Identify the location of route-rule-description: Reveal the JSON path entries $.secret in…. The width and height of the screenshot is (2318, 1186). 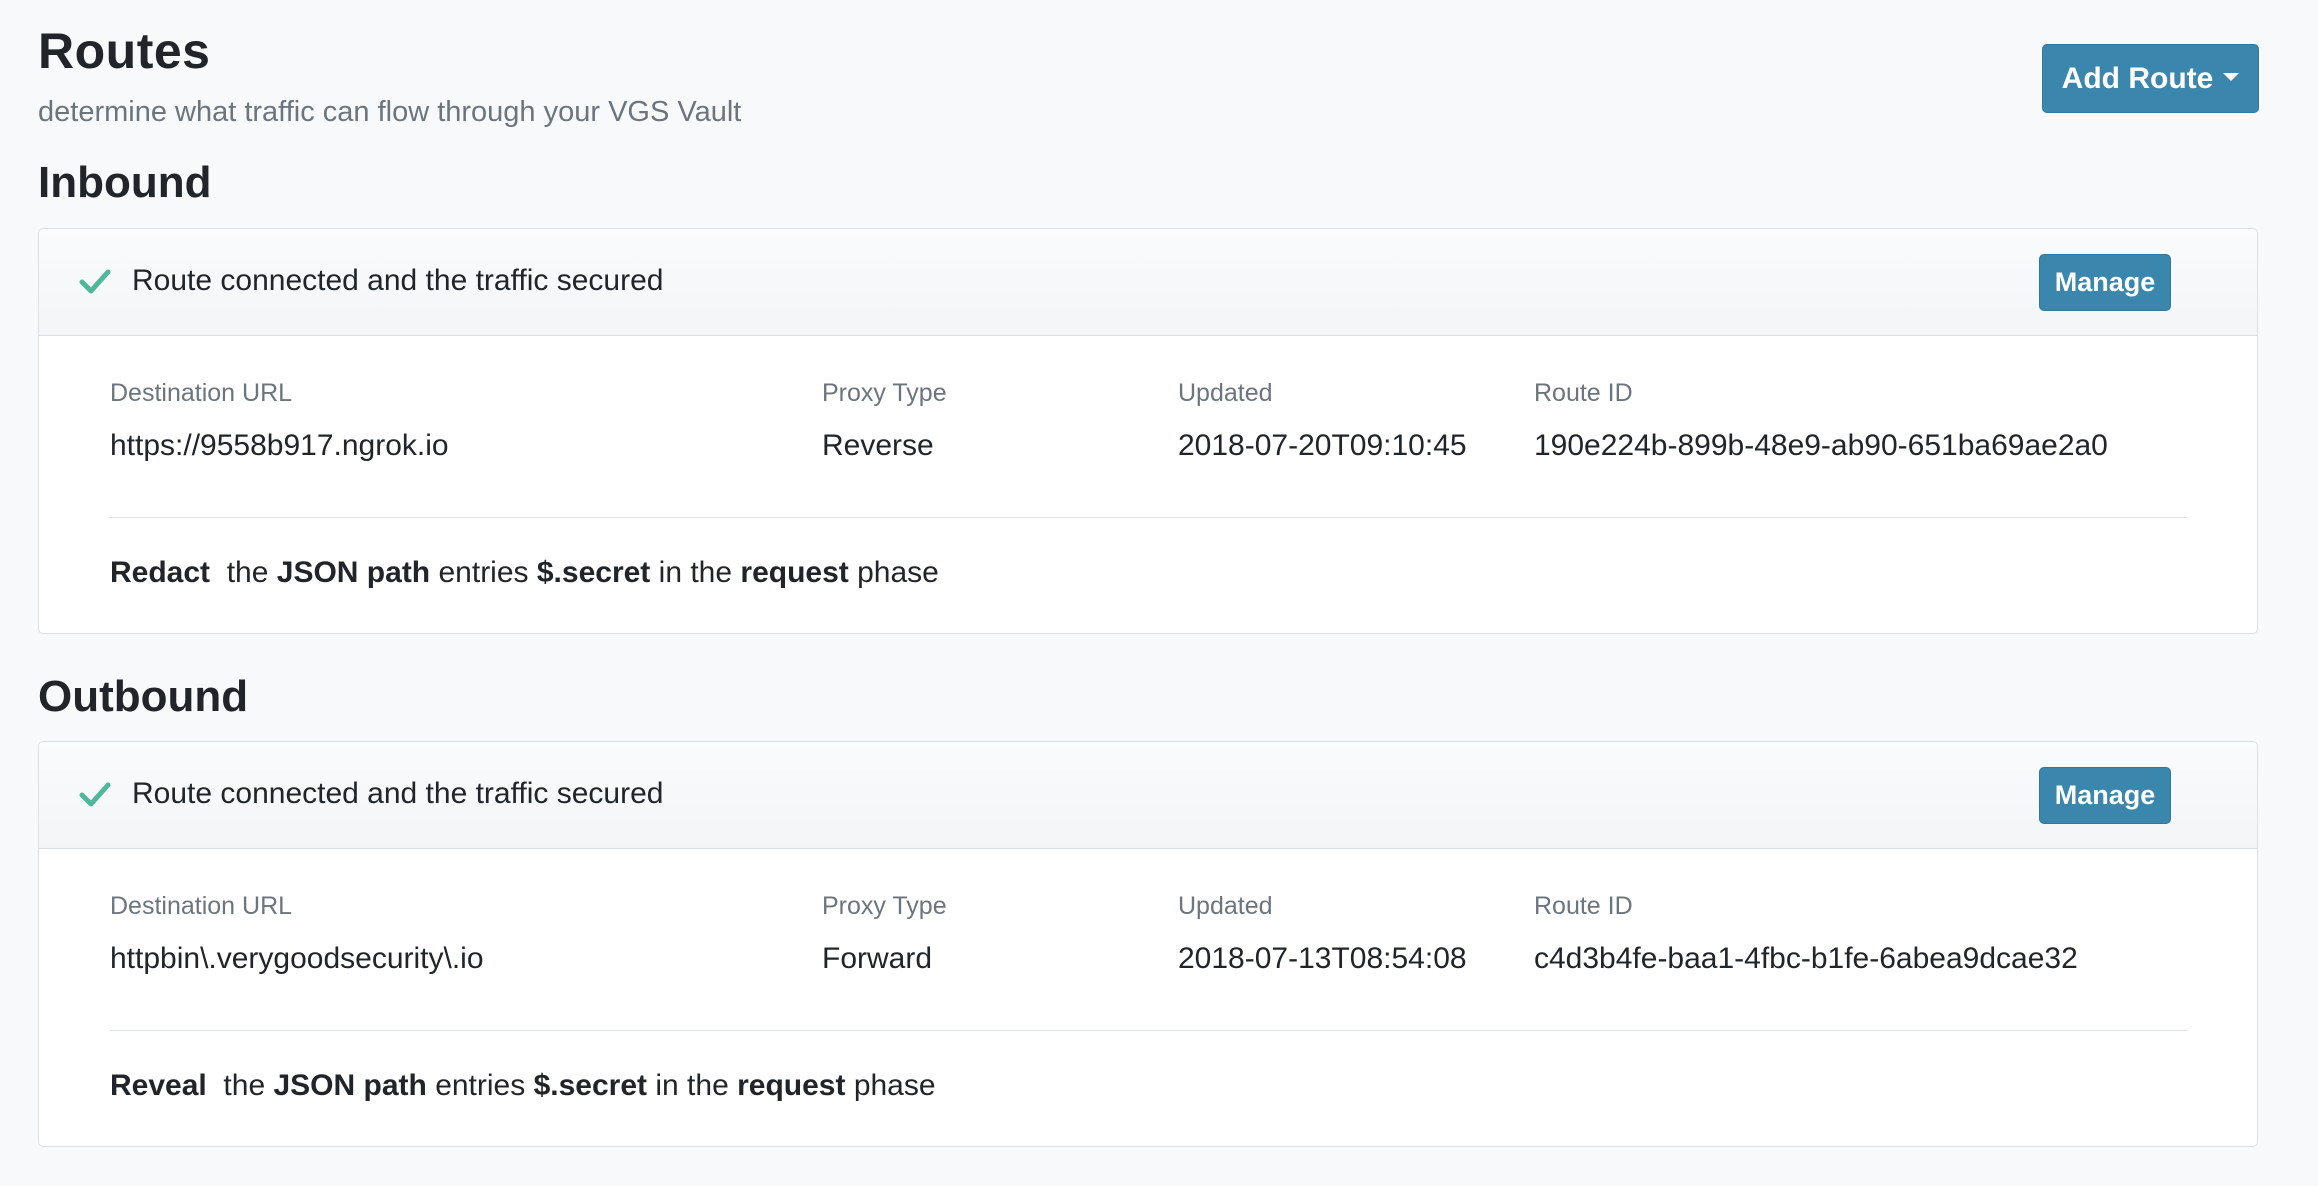
(523, 1086).